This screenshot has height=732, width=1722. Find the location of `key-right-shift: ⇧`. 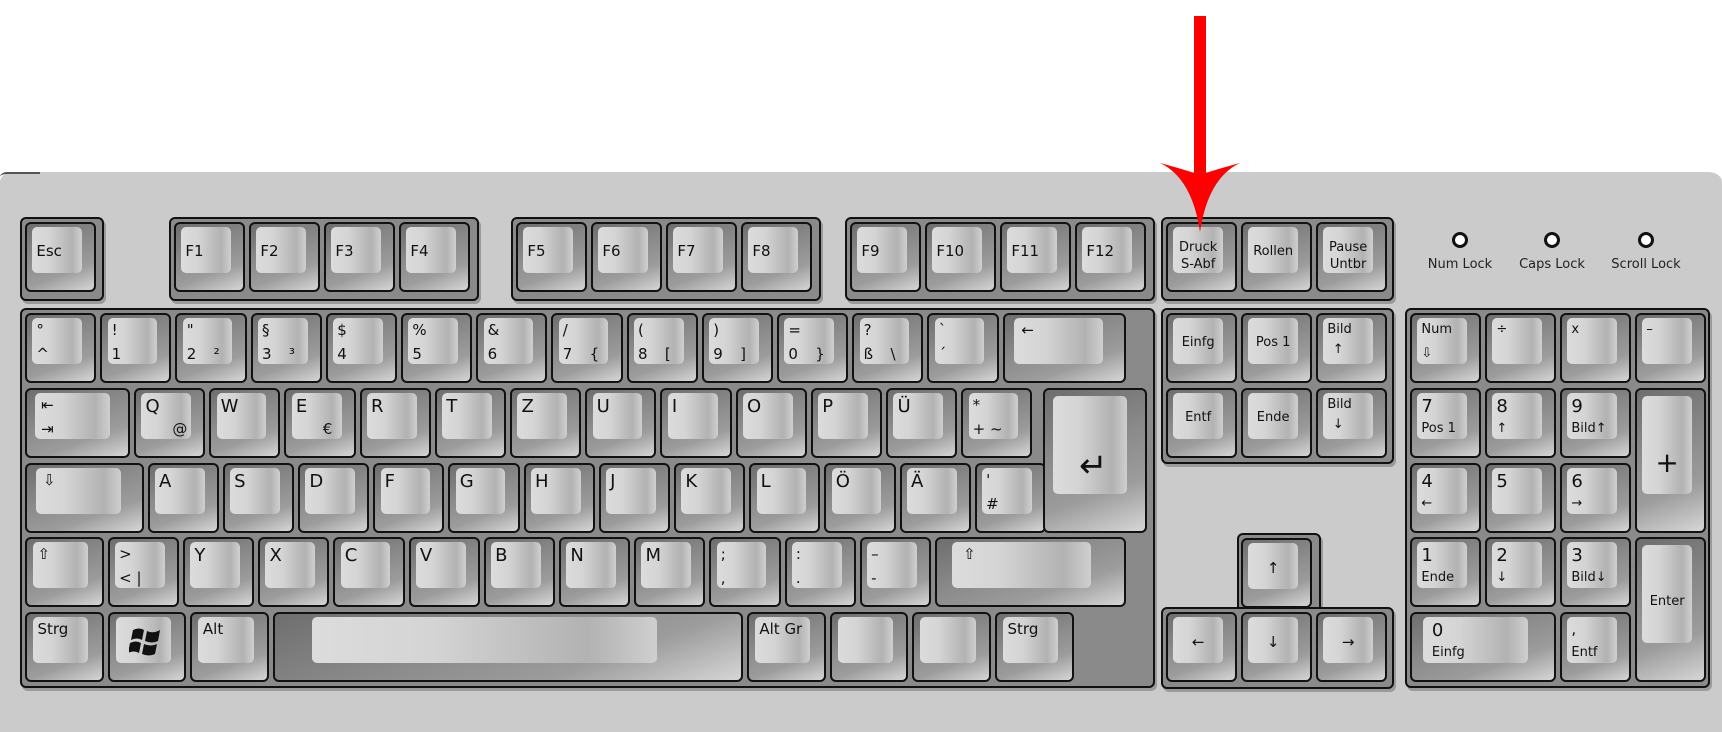

key-right-shift: ⇧ is located at coordinates (1030, 572).